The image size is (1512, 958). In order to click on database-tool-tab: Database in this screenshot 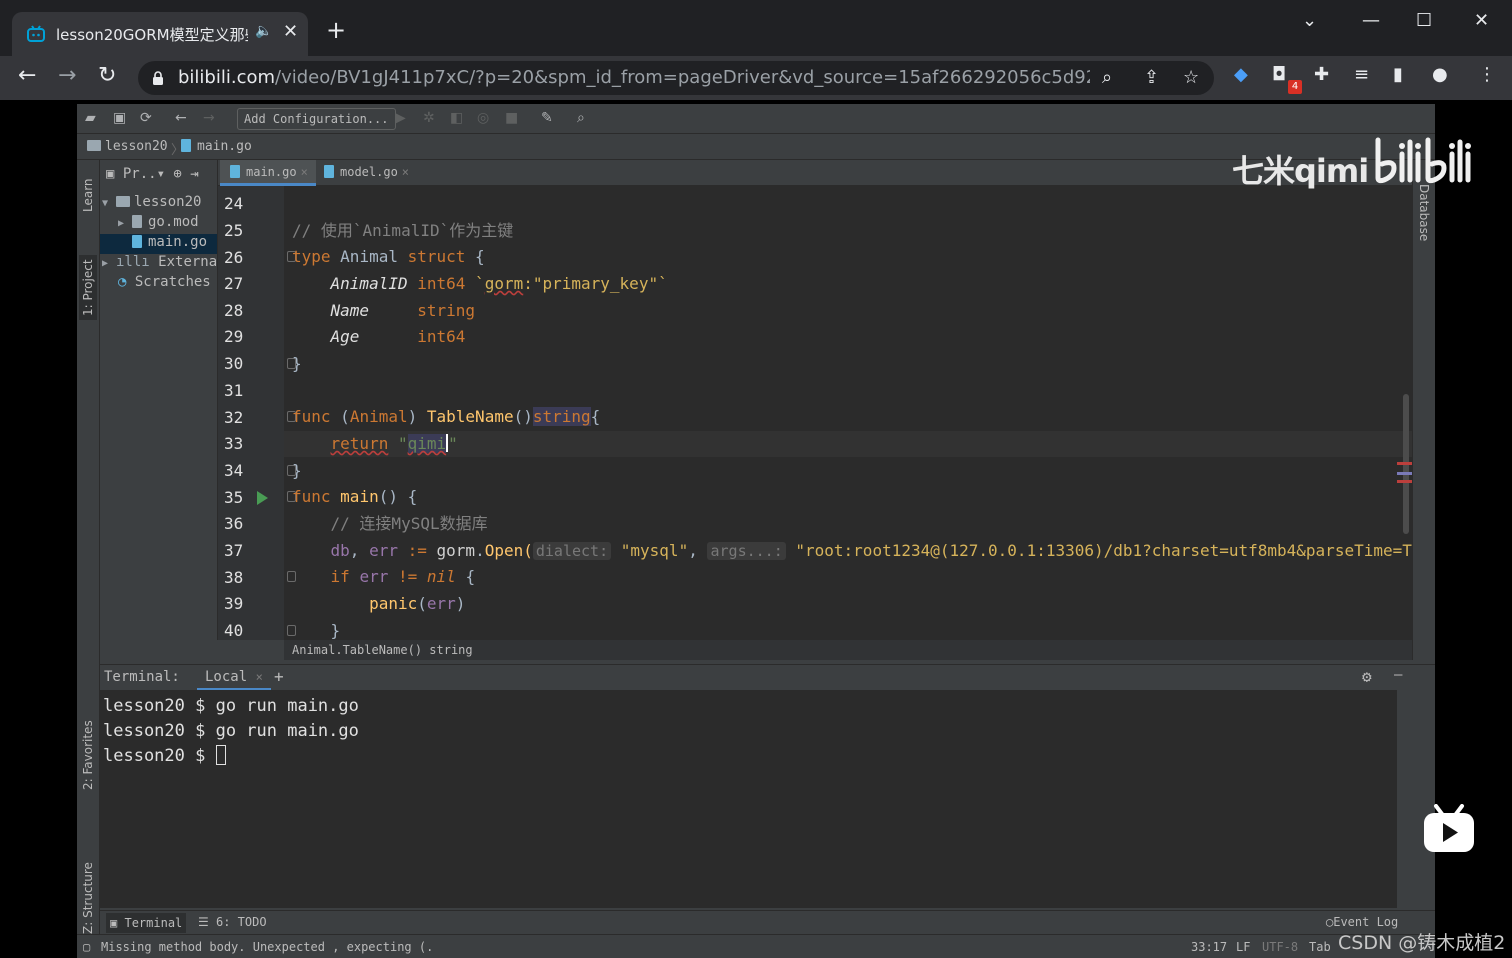, I will do `click(1424, 212)`.